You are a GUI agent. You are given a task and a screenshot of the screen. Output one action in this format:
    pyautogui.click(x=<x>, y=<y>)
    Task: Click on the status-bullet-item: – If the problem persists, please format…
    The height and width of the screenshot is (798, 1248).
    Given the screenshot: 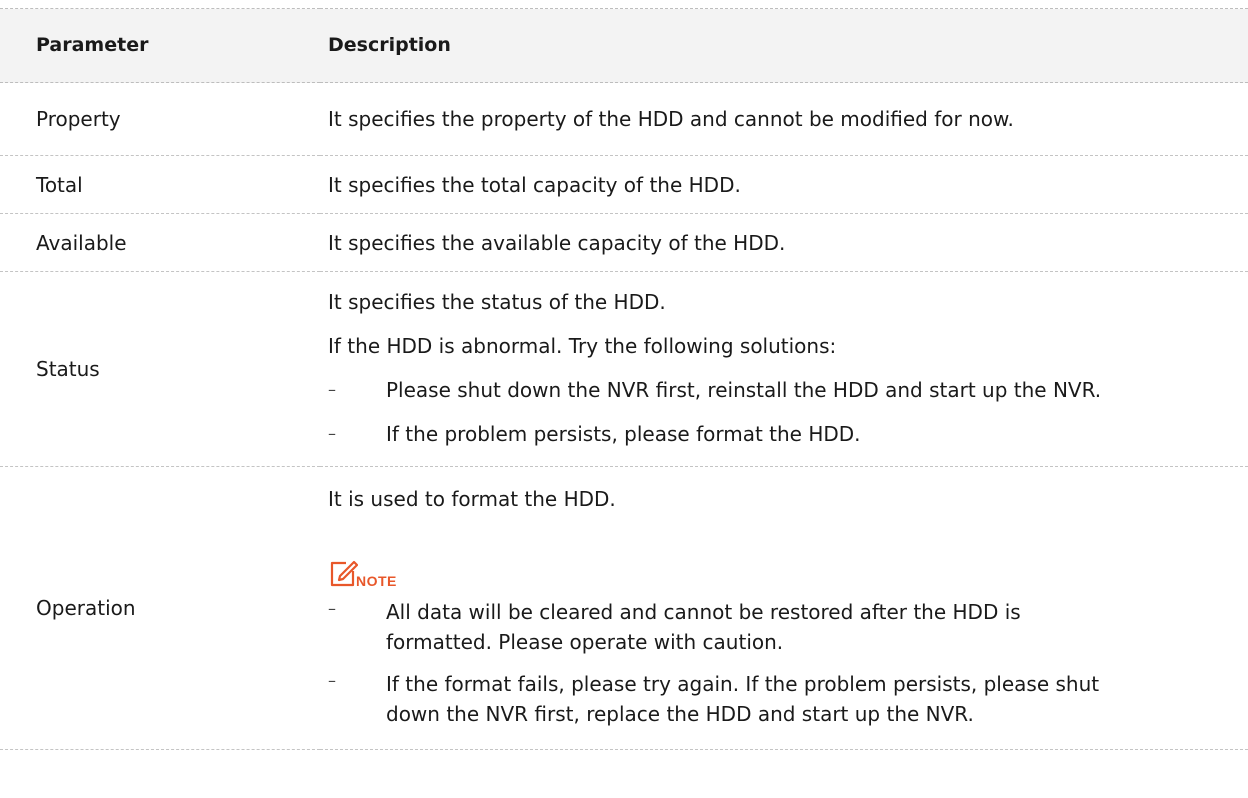 What is the action you would take?
    pyautogui.click(x=788, y=434)
    